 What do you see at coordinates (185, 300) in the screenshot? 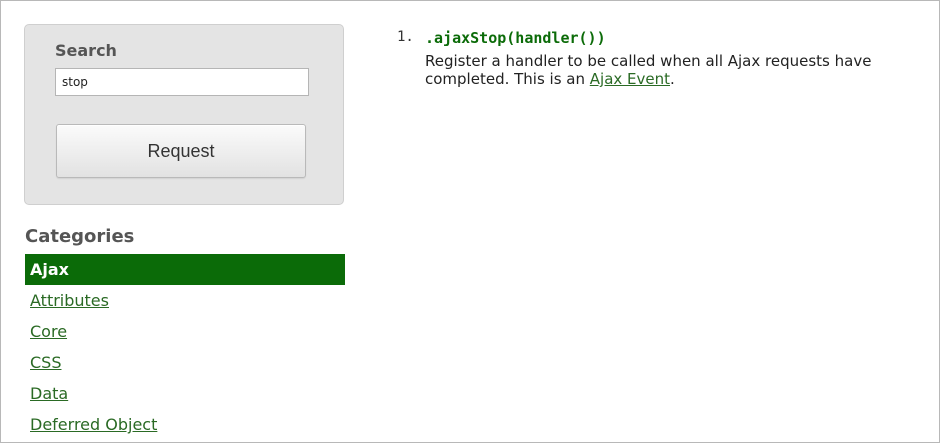
I see `category-item-attributes: Attributes` at bounding box center [185, 300].